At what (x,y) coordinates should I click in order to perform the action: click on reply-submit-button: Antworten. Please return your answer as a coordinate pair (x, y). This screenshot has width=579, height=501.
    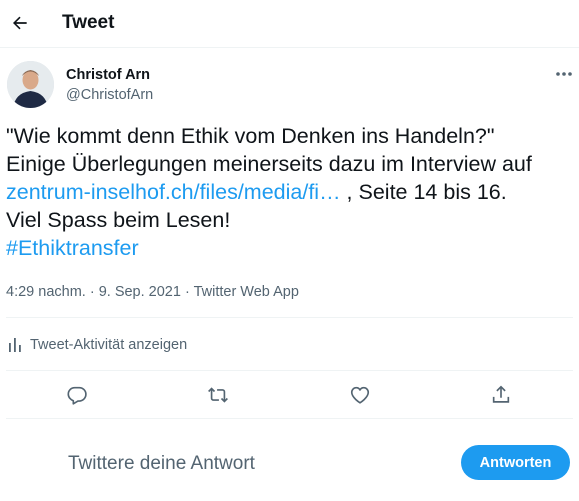
    Looking at the image, I should click on (515, 462).